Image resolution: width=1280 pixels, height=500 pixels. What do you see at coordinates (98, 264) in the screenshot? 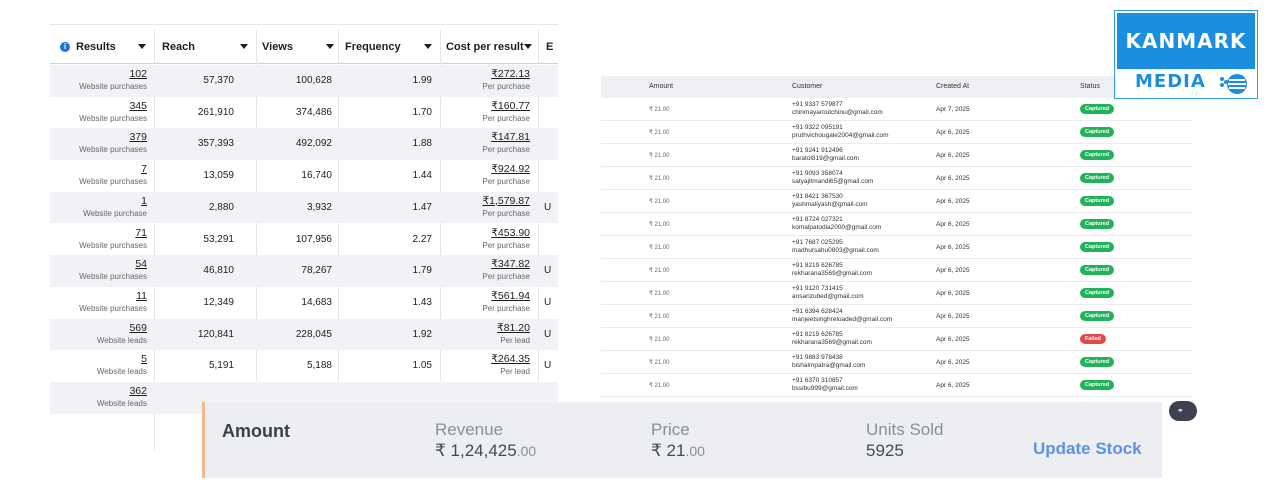
I see `results-link: 54` at bounding box center [98, 264].